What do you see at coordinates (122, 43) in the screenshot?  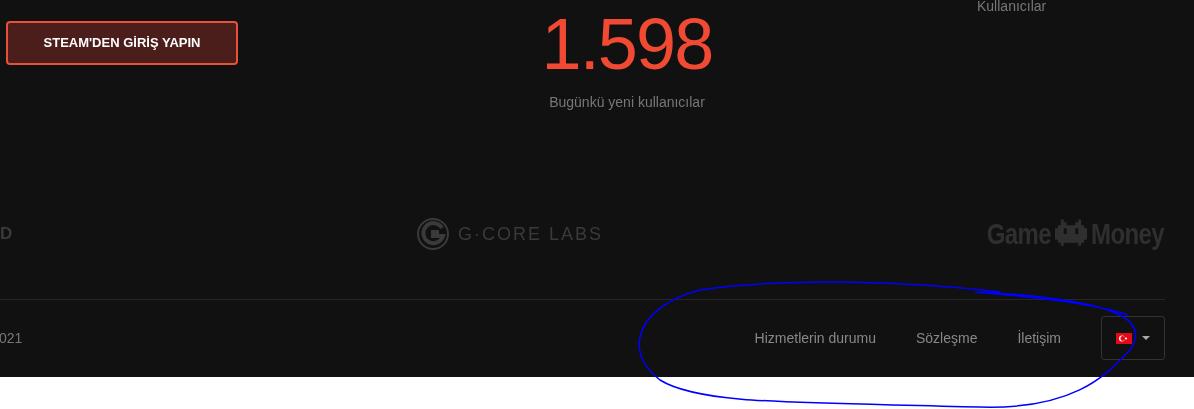 I see `steam-login-button: STEAM'DEN GİRİŞ YAPIN` at bounding box center [122, 43].